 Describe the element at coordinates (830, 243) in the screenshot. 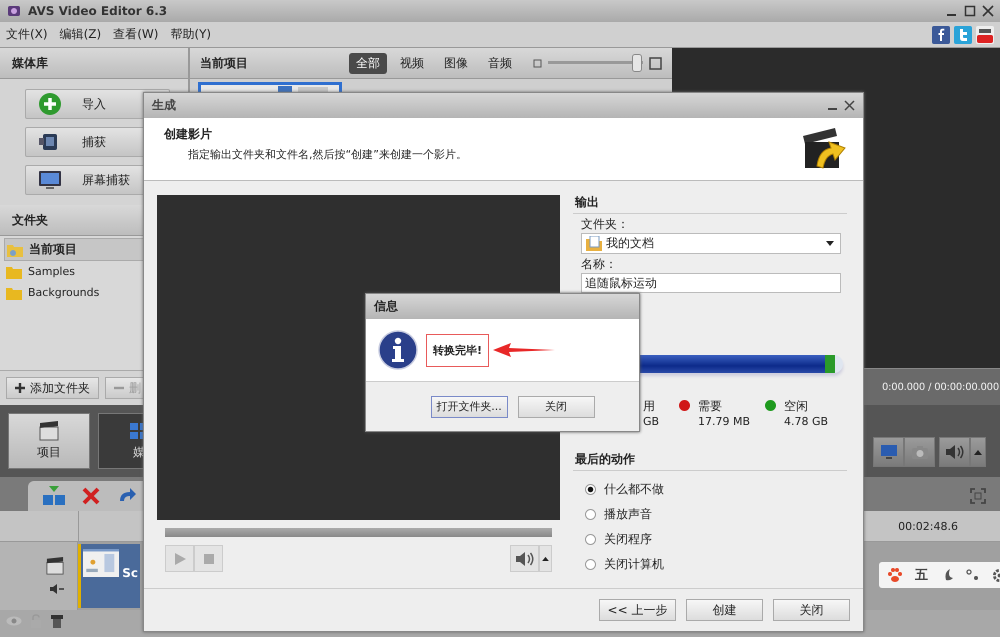

I see `dropdown-arrow-icon` at that location.